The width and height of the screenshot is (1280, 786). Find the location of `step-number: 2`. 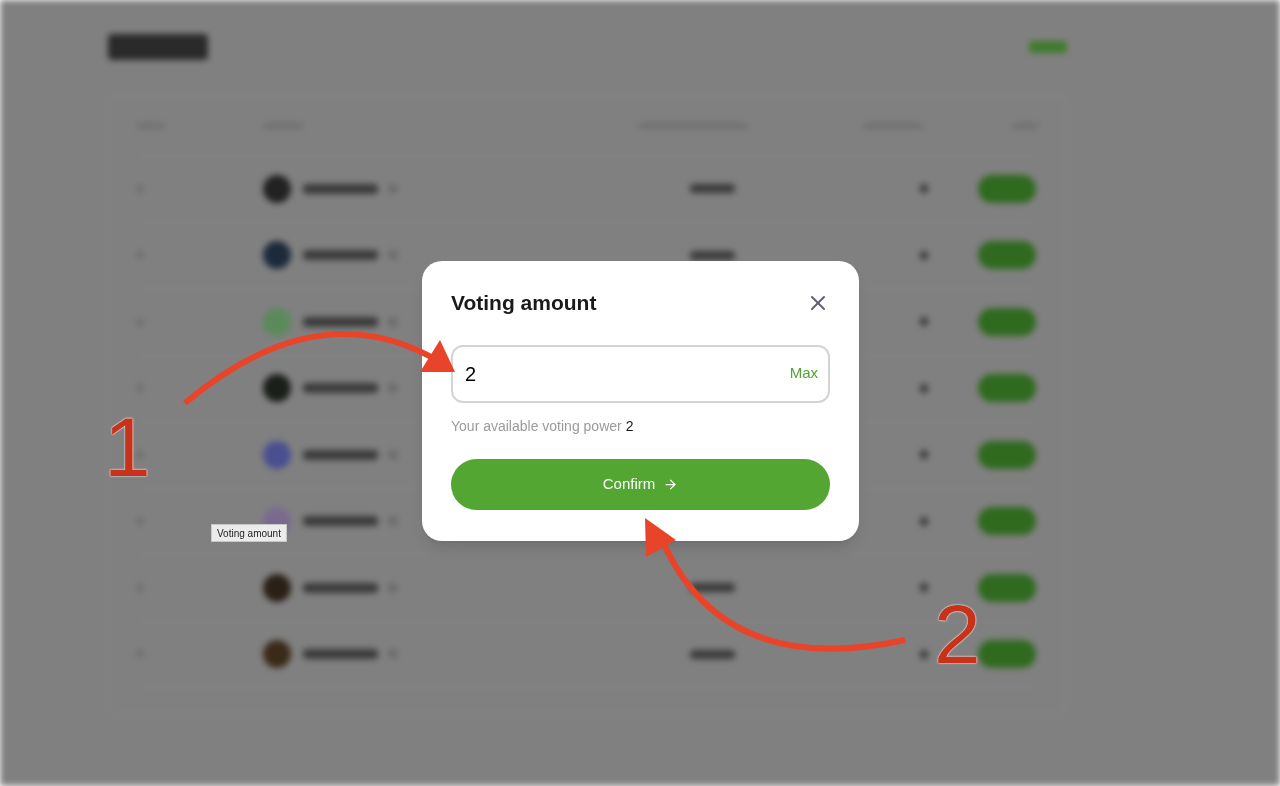

step-number: 2 is located at coordinates (957, 634).